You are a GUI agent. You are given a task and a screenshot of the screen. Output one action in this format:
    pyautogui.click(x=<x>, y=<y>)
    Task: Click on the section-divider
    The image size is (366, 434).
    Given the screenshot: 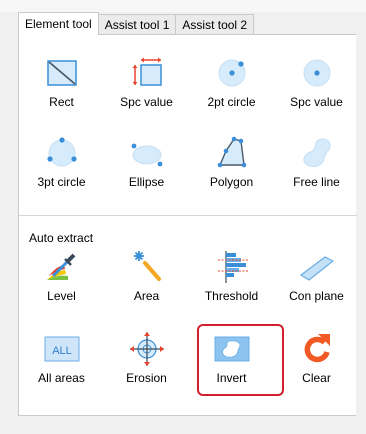 What is the action you would take?
    pyautogui.click(x=188, y=215)
    